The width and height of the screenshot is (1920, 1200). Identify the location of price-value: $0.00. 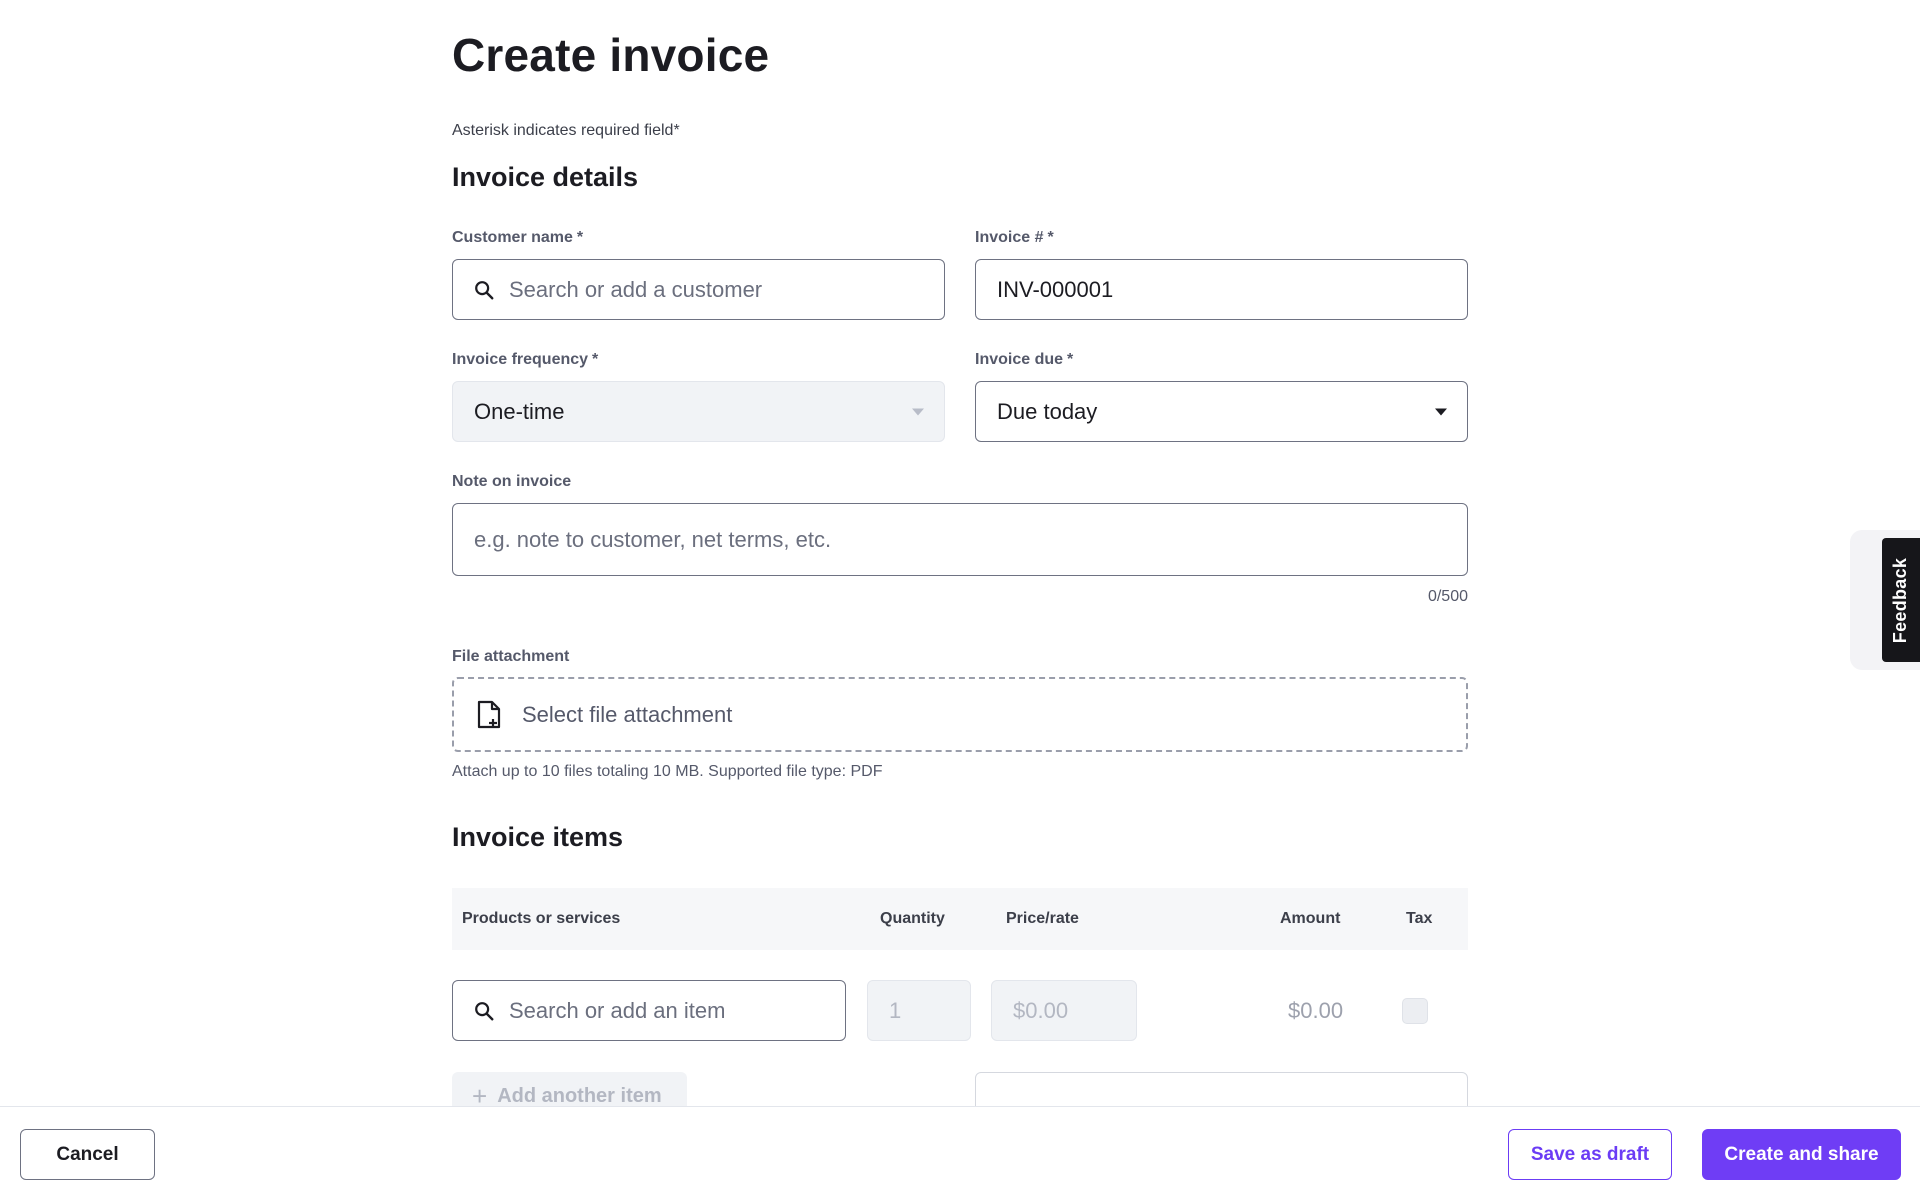
(1041, 1010).